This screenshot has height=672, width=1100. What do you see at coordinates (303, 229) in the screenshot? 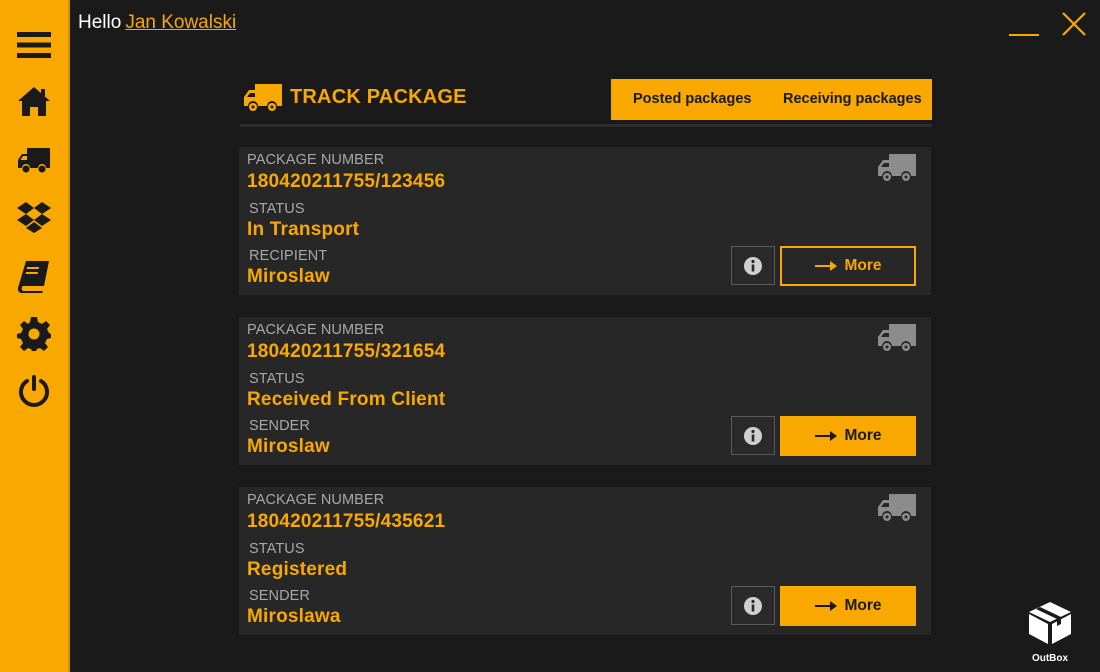
I see `status-value: In Transport` at bounding box center [303, 229].